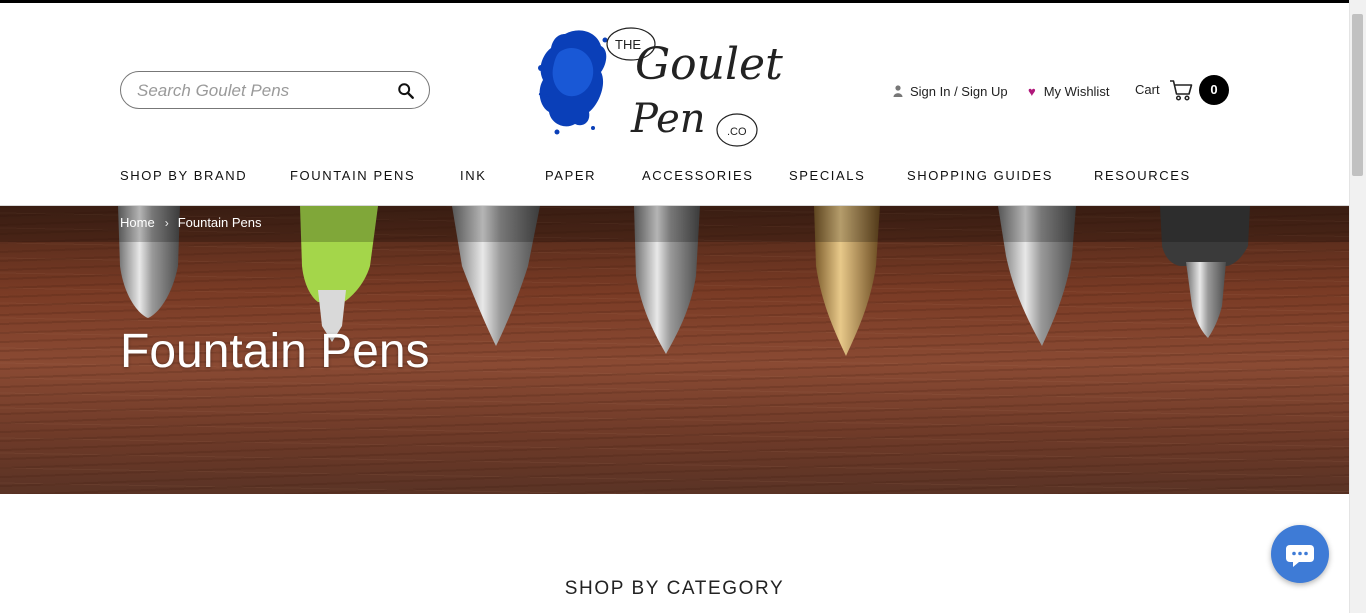 The width and height of the screenshot is (1366, 613). Describe the element at coordinates (219, 222) in the screenshot. I see `breadcrumb-current: Fountain Pens` at that location.